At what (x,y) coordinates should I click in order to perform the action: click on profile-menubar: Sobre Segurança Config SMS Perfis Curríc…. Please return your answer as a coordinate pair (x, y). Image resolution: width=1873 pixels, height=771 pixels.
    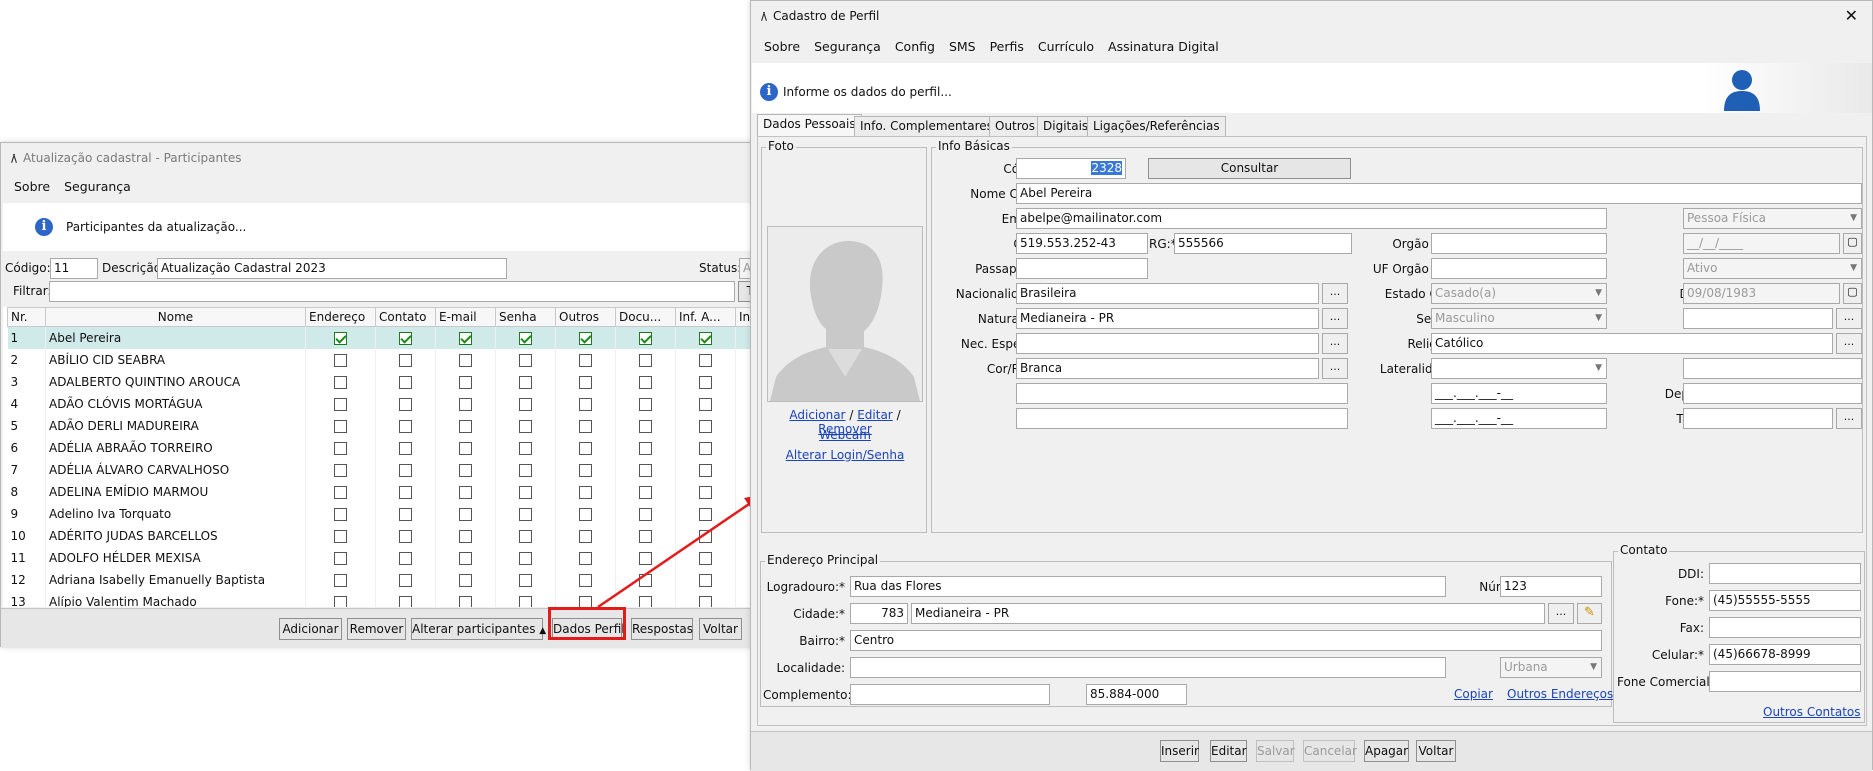
    Looking at the image, I should click on (1311, 46).